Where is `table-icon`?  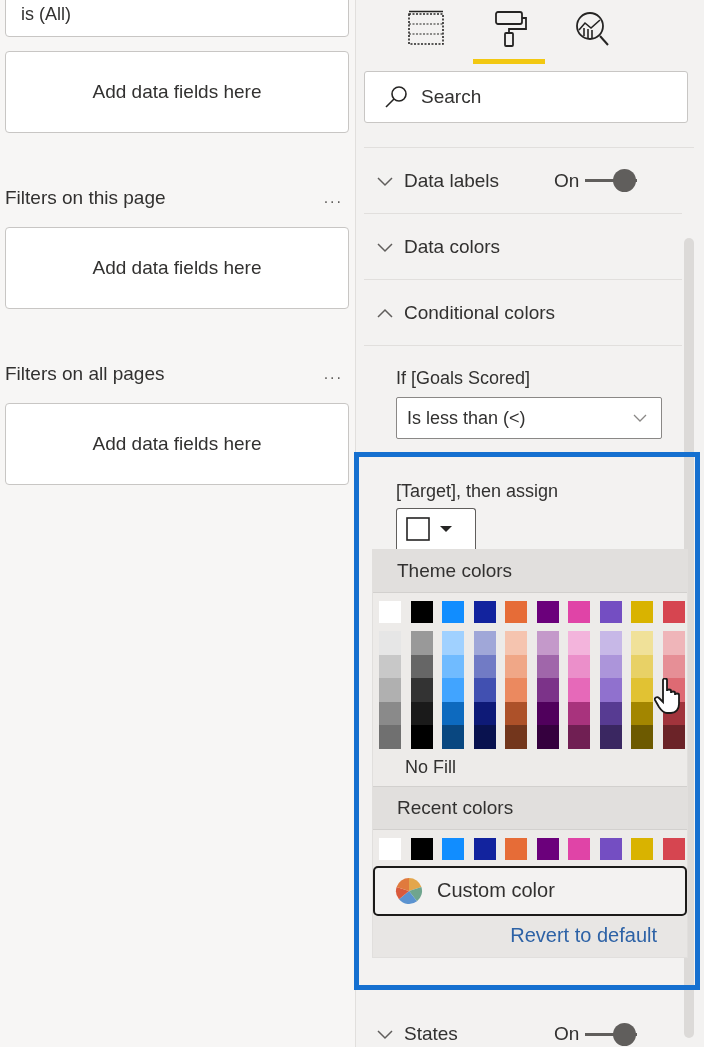 table-icon is located at coordinates (426, 29).